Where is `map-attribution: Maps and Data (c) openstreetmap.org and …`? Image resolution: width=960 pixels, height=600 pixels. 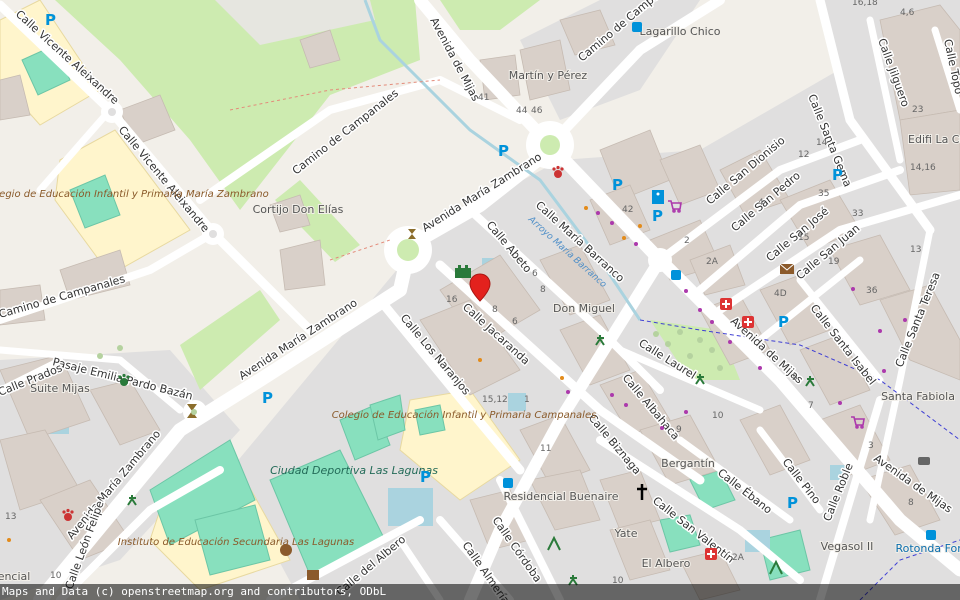 map-attribution: Maps and Data (c) openstreetmap.org and … is located at coordinates (480, 592).